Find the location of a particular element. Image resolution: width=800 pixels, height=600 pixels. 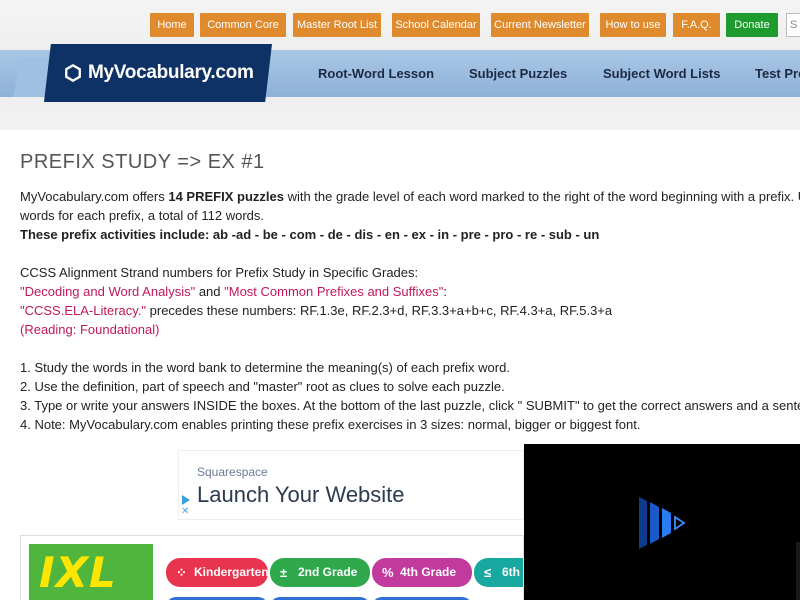

ad-brand: Squarespace is located at coordinates (232, 472).